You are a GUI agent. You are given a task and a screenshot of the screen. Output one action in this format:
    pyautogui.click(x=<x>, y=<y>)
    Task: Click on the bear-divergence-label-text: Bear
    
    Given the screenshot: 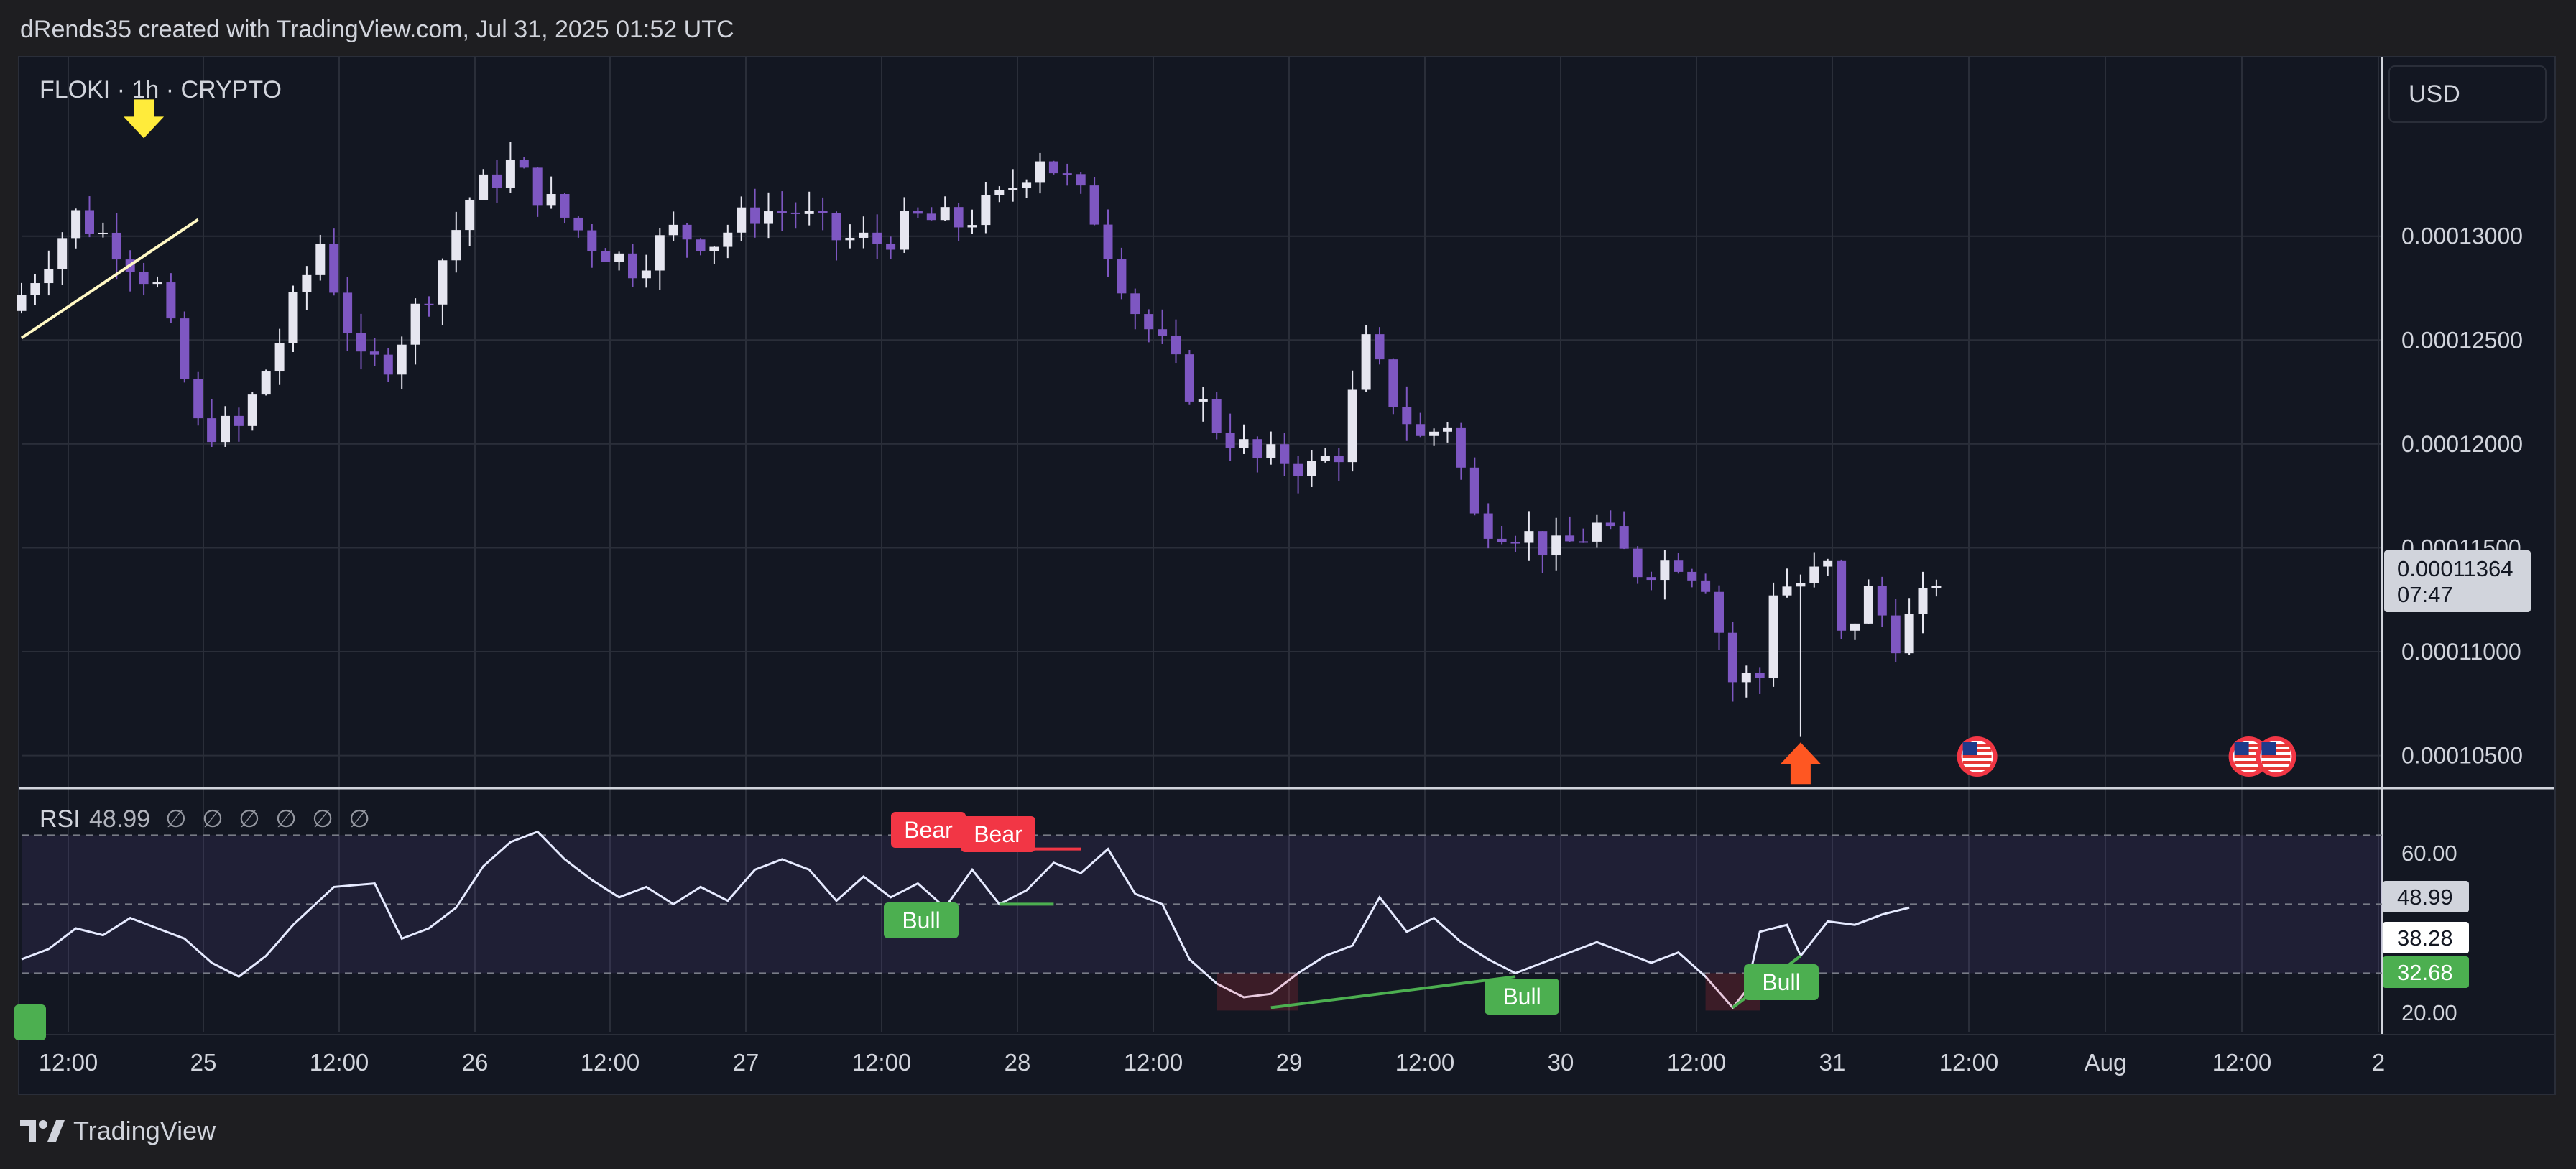 What is the action you would take?
    pyautogui.click(x=998, y=834)
    